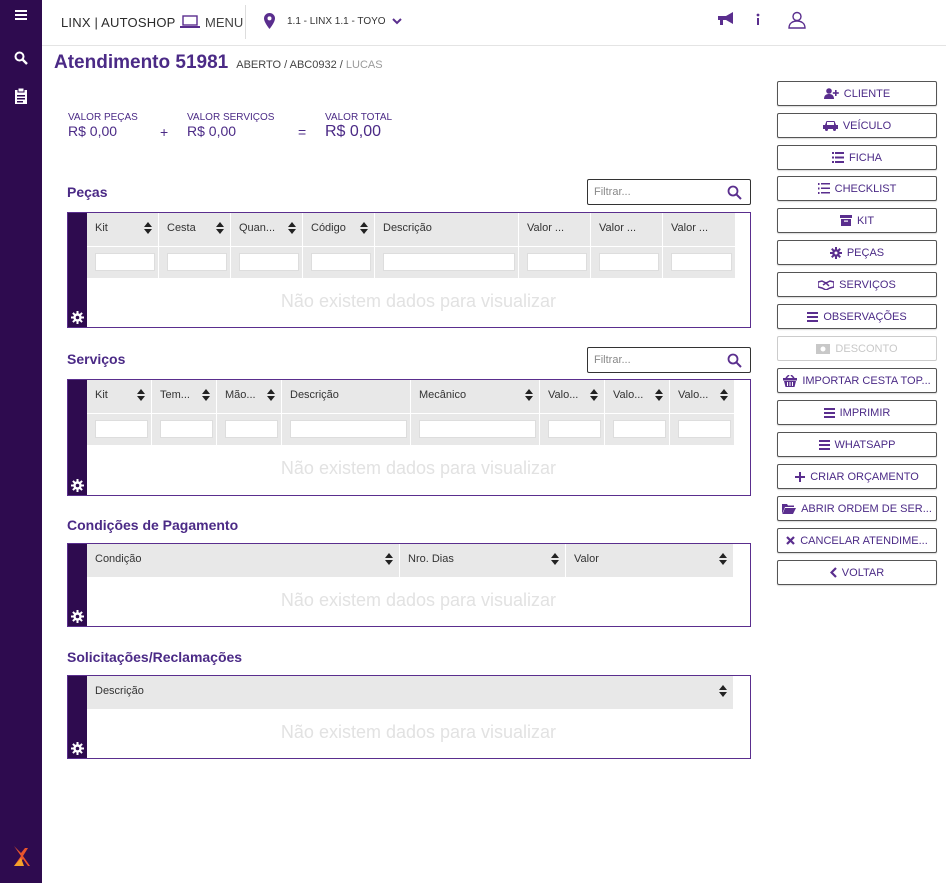 The image size is (946, 883). I want to click on pecas-filter-input, so click(658, 192).